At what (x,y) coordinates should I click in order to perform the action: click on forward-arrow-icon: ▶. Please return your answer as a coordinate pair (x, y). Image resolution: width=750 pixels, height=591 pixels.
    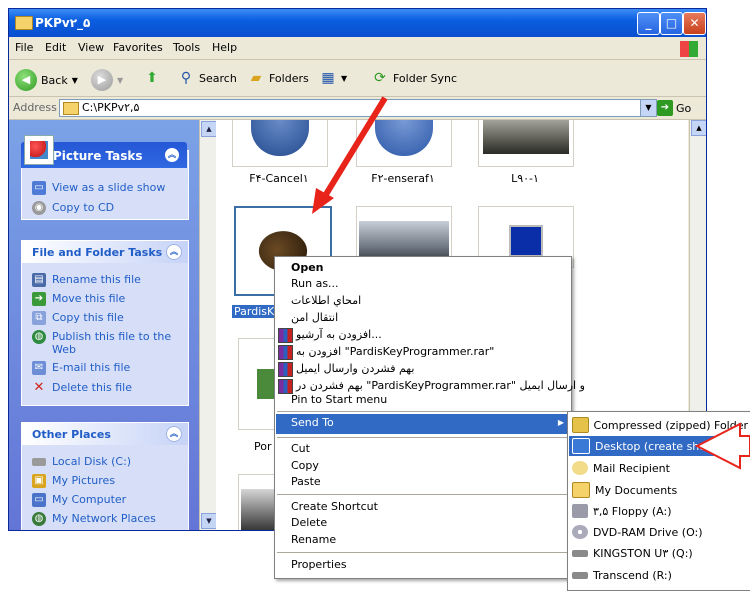
    Looking at the image, I should click on (102, 80).